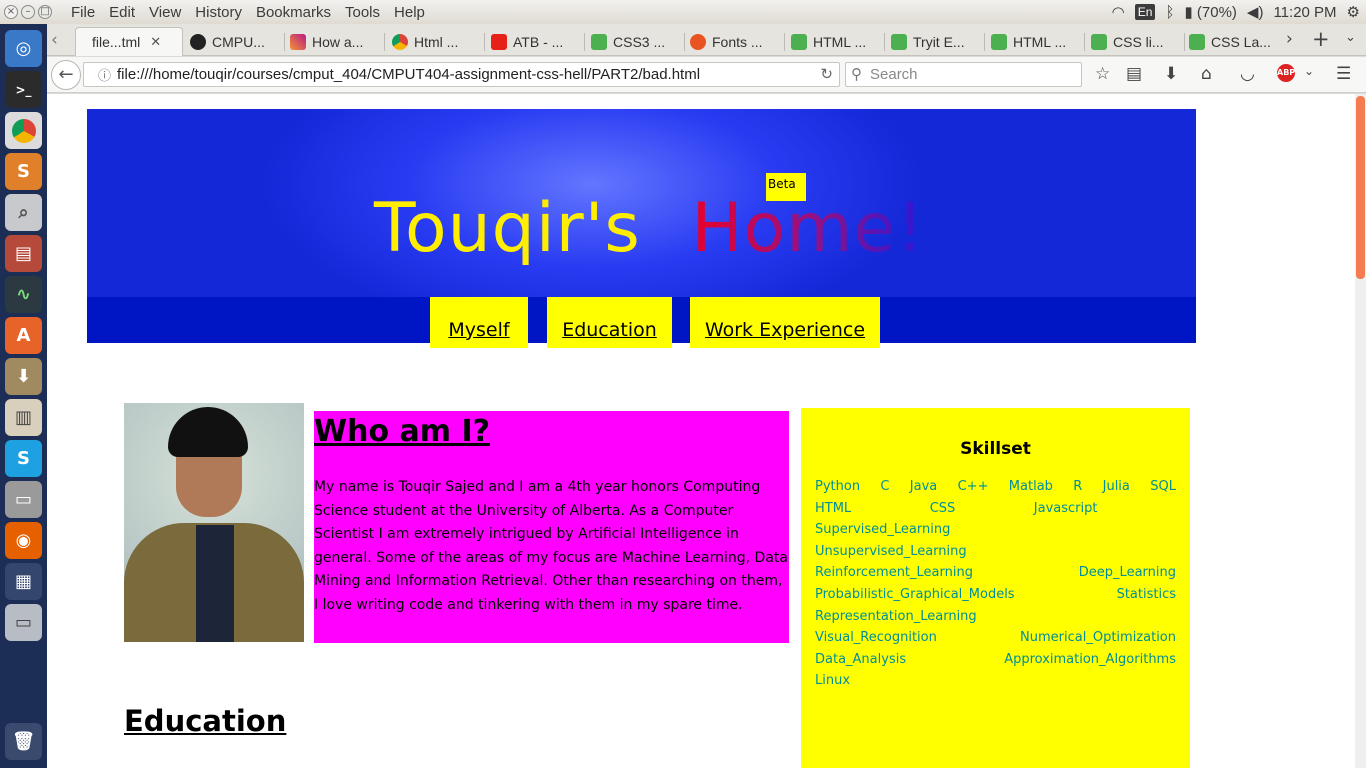 Image resolution: width=1366 pixels, height=768 pixels. I want to click on pocket-icon: ◡, so click(1247, 74).